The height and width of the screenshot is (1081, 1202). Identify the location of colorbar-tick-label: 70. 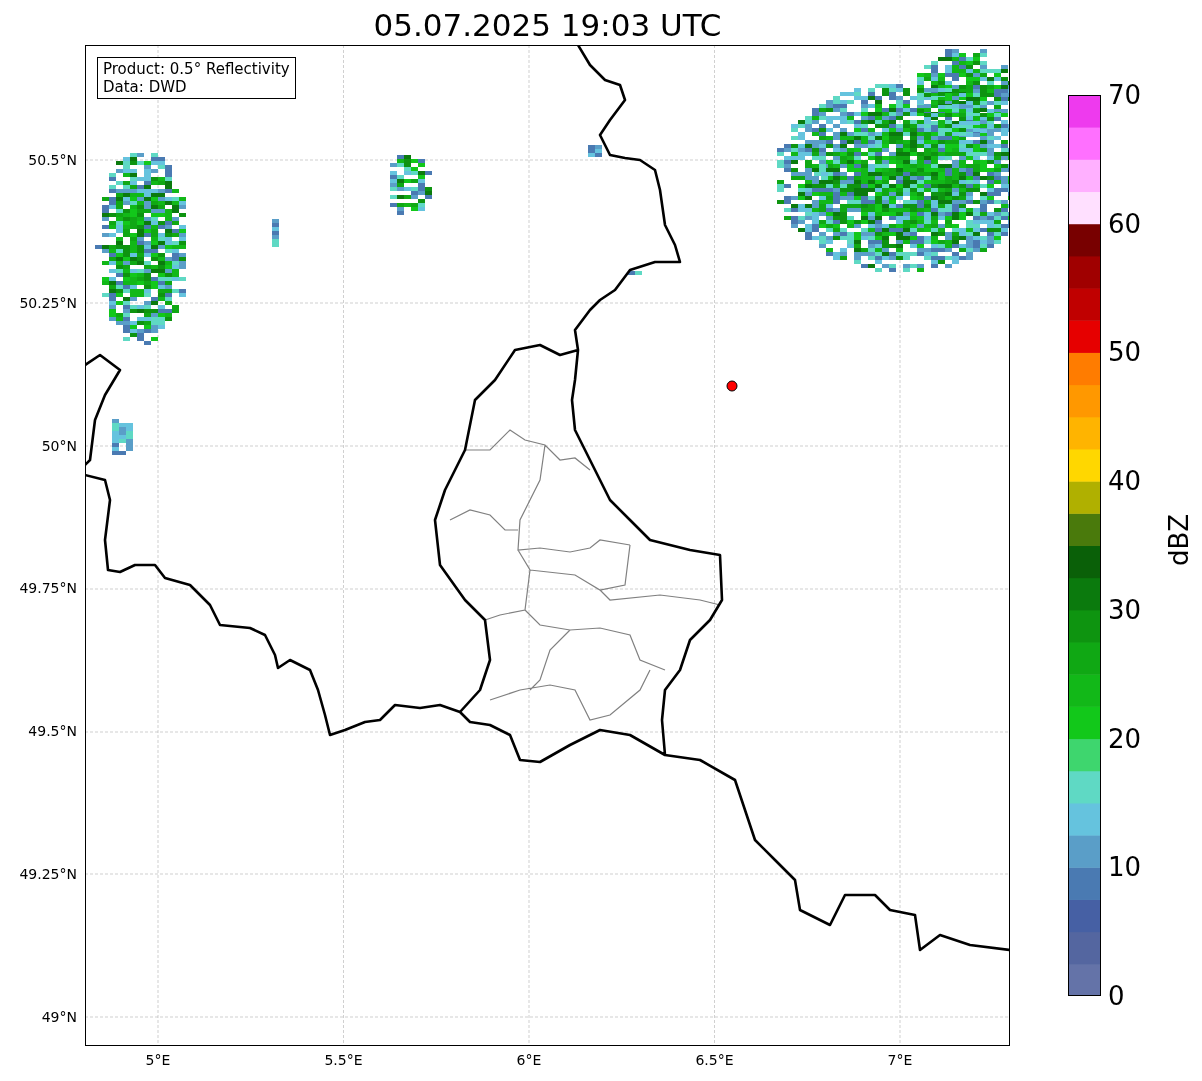
(1125, 95).